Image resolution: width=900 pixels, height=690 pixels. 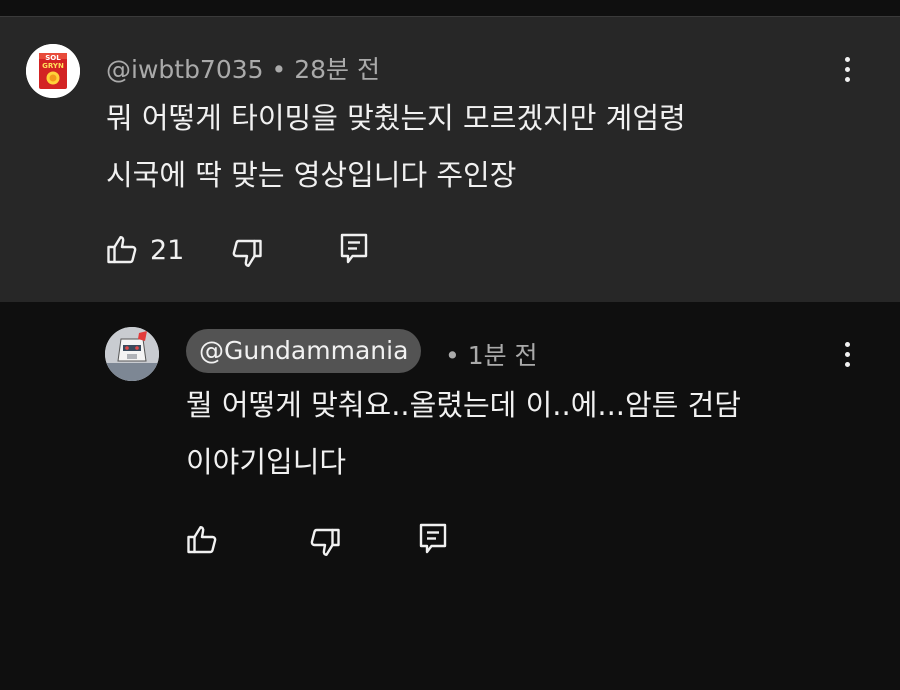 I want to click on avatar-brand-bottom: GRYN, so click(x=53, y=66).